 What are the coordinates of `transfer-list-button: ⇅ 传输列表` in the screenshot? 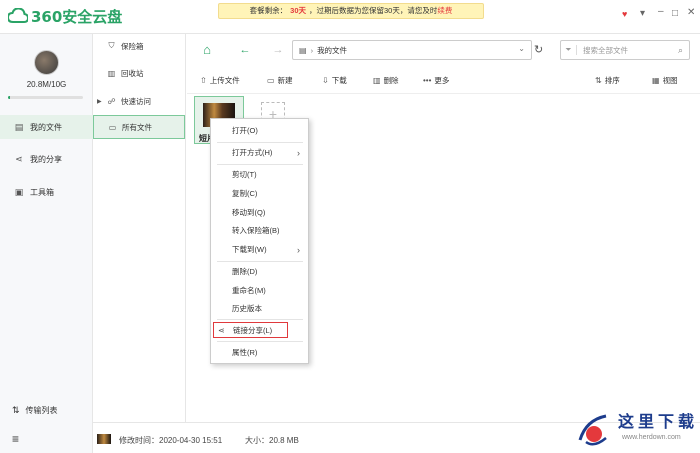 It's located at (46, 410).